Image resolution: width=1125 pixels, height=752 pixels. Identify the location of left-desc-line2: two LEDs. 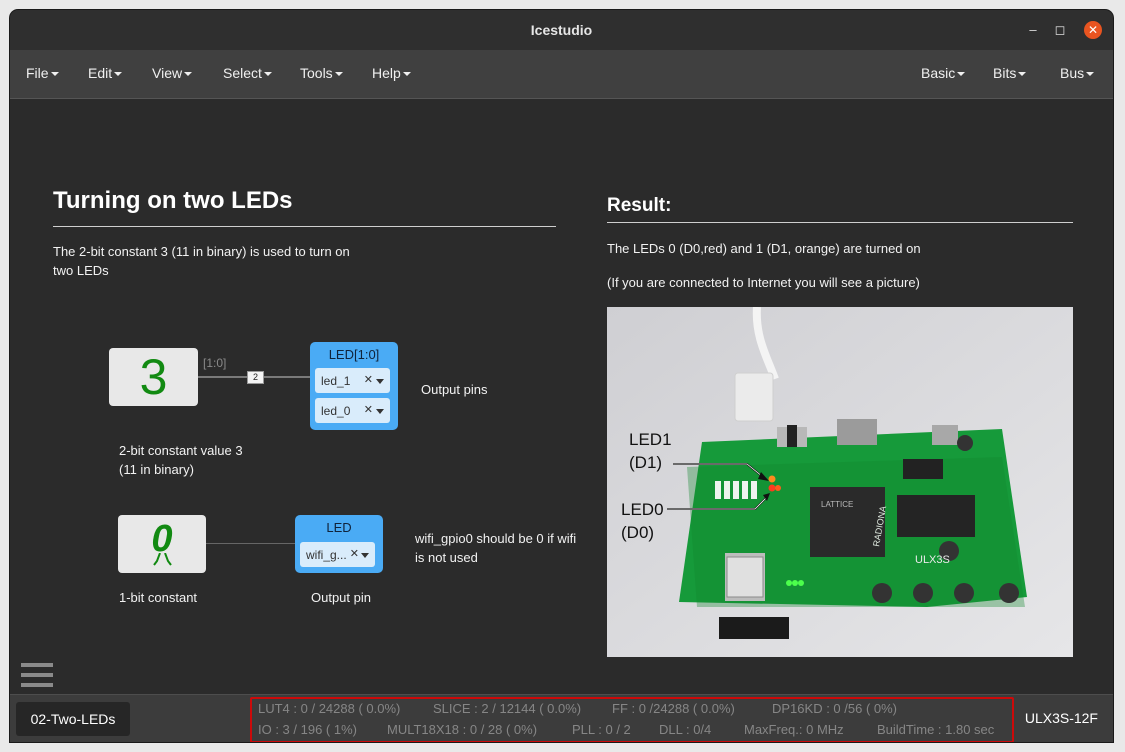
(81, 270).